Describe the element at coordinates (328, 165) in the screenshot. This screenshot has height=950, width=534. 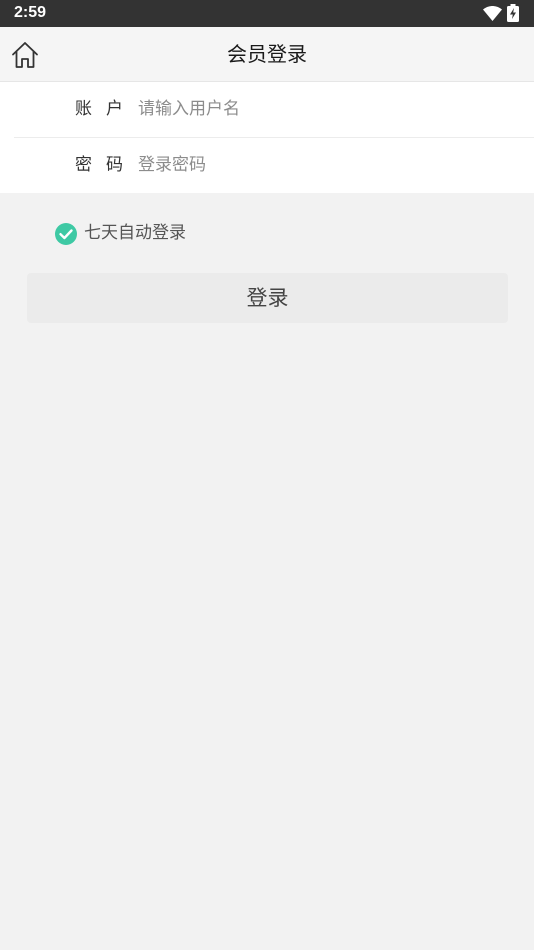
I see `password-input` at that location.